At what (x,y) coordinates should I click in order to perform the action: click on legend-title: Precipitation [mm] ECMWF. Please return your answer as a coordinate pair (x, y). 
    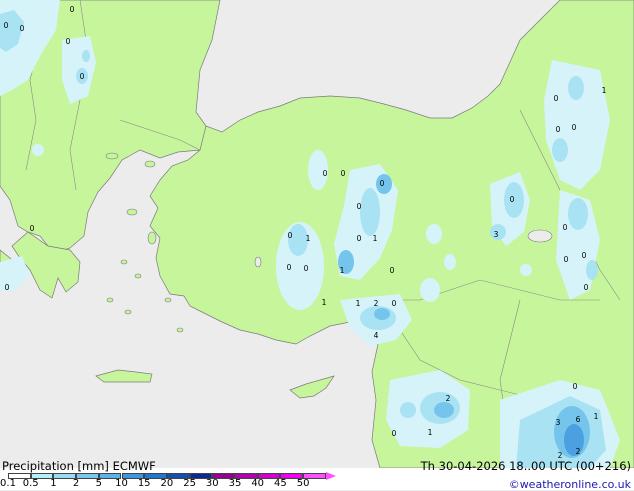
    Looking at the image, I should click on (79, 466).